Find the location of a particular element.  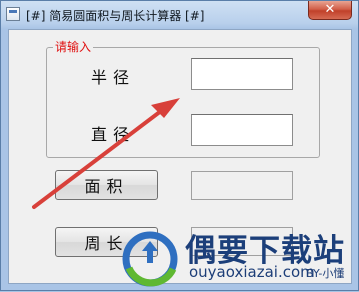

radius-input is located at coordinates (242, 74).